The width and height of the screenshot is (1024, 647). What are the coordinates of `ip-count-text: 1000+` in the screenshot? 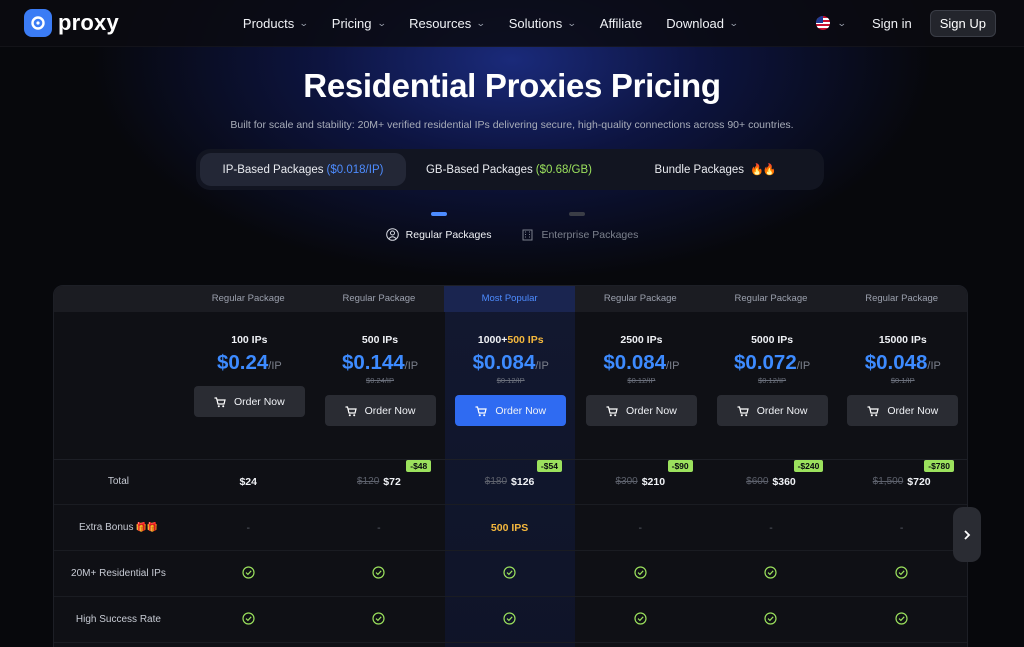 It's located at (492, 340).